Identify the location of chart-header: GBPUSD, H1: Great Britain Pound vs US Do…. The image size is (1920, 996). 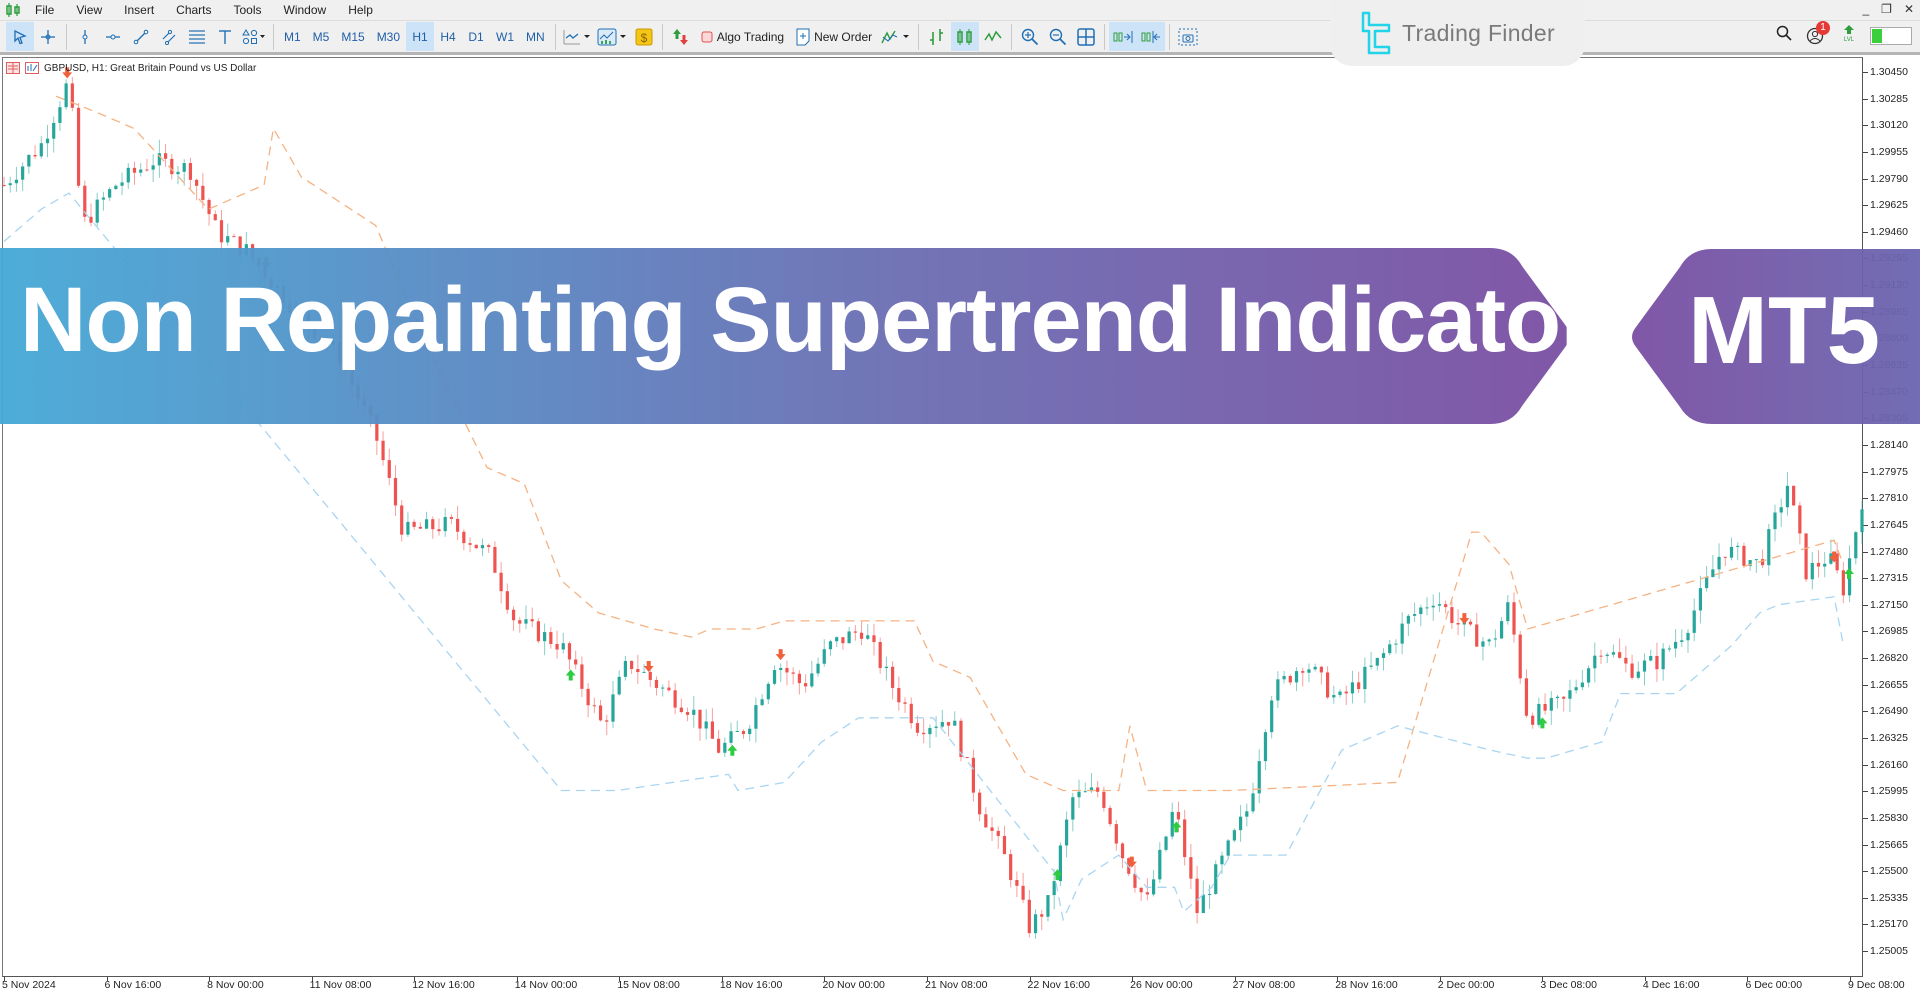
(131, 68).